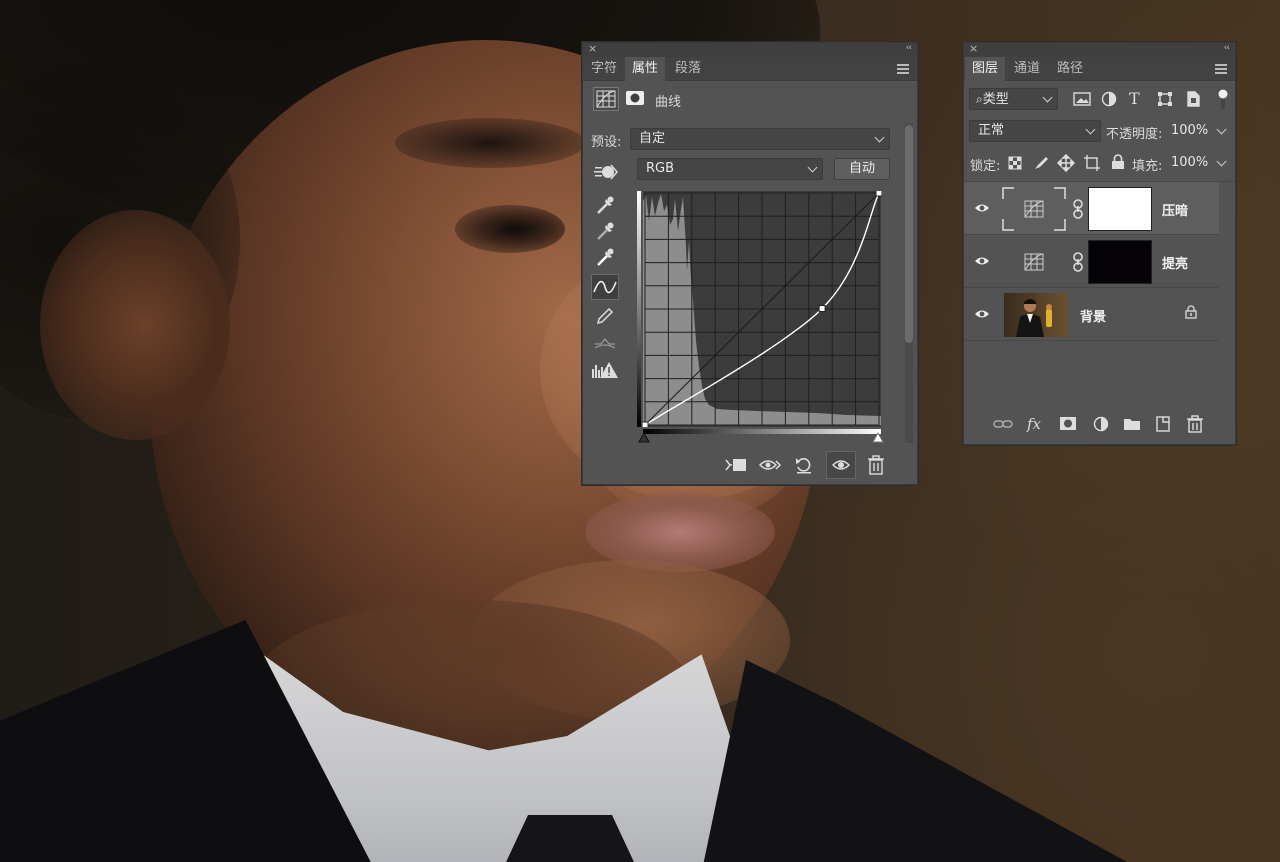 The height and width of the screenshot is (862, 1280). What do you see at coordinates (1092, 163) in the screenshot?
I see `lock-artboard-icon` at bounding box center [1092, 163].